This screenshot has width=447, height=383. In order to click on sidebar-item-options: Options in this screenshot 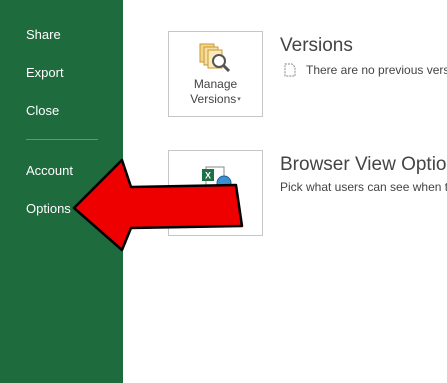, I will do `click(48, 208)`.